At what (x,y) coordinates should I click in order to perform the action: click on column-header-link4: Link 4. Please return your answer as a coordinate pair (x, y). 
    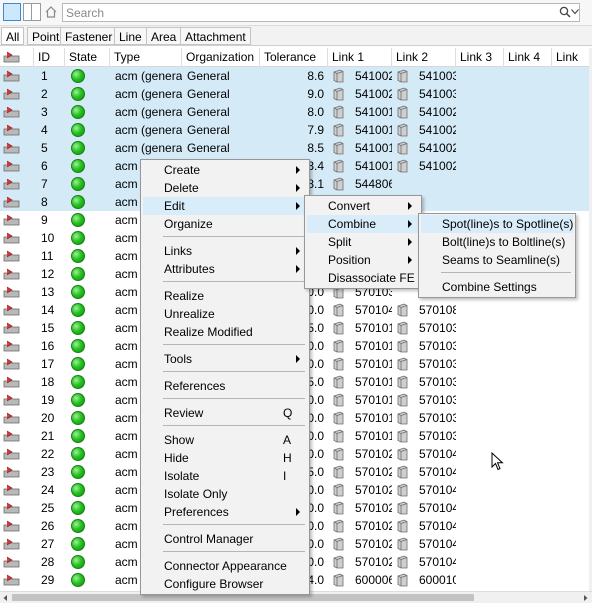
    Looking at the image, I should click on (528, 57).